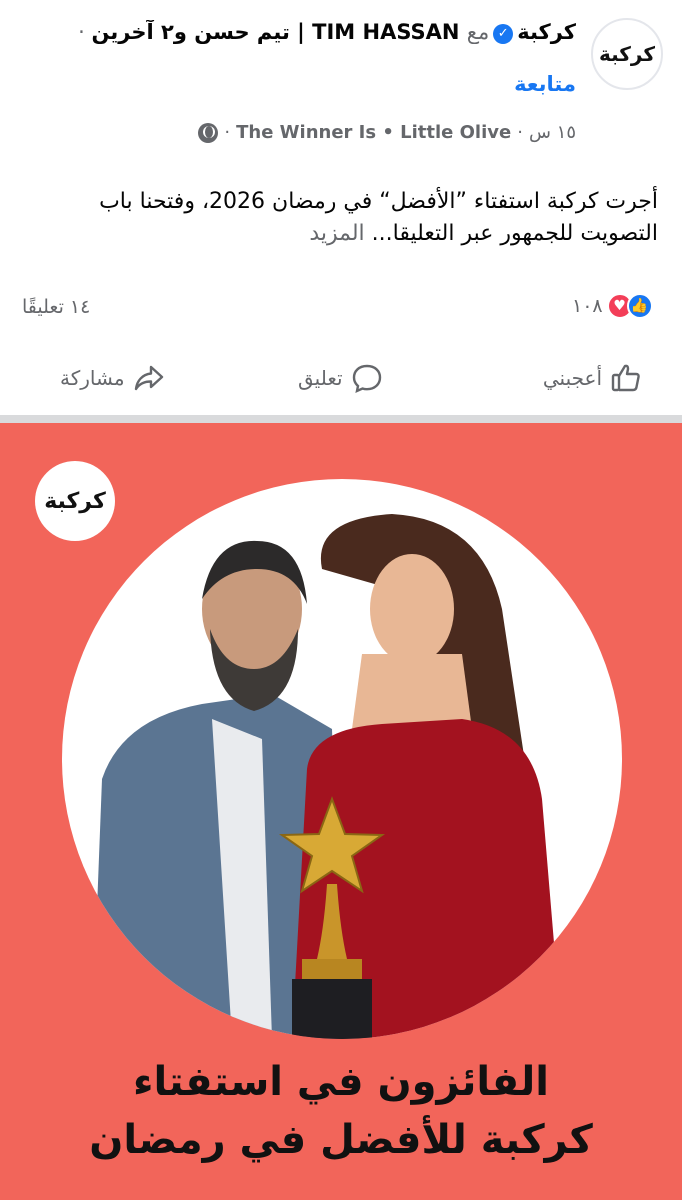 This screenshot has height=1200, width=682. I want to click on comment-bubble-icon, so click(366, 379).